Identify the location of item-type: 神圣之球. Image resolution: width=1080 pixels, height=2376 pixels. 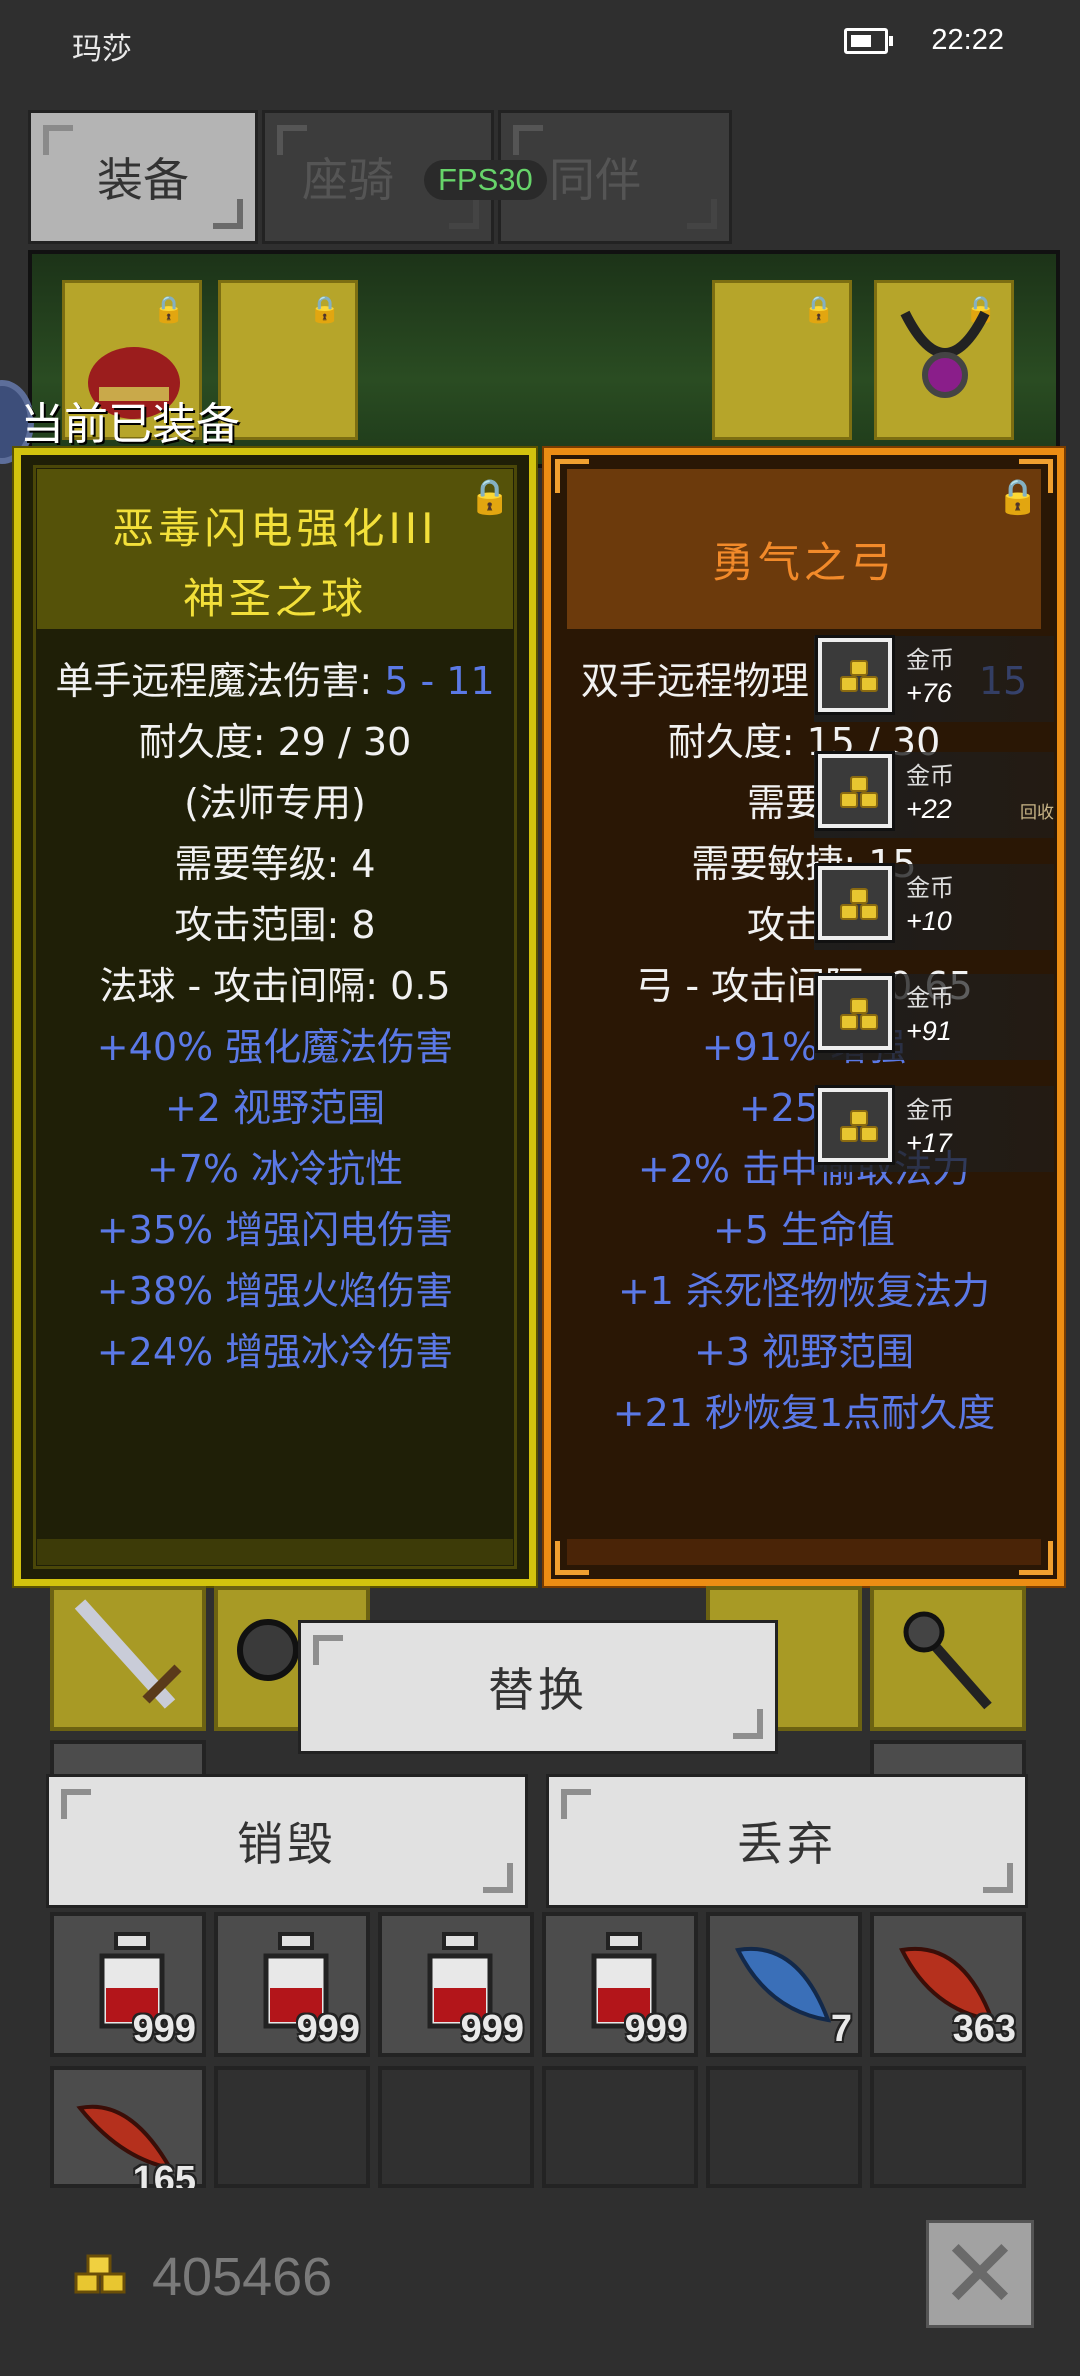
(274, 598).